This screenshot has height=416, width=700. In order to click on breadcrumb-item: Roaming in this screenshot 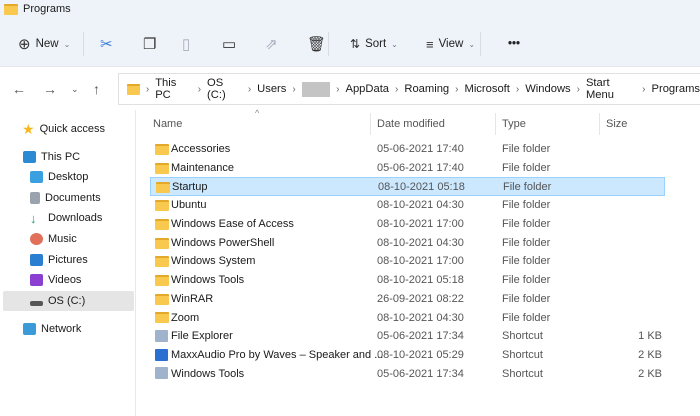, I will do `click(426, 89)`.